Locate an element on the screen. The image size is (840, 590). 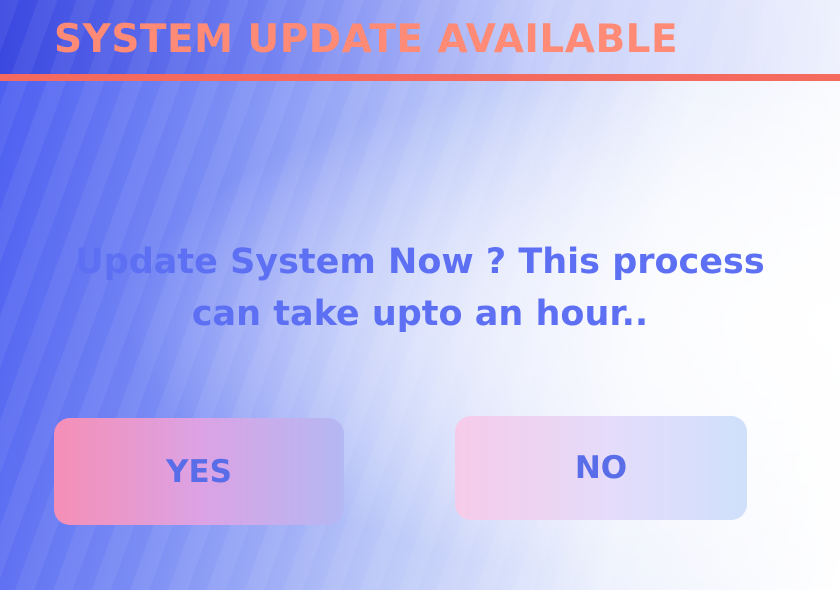
yes-button-label: YES is located at coordinates (199, 471).